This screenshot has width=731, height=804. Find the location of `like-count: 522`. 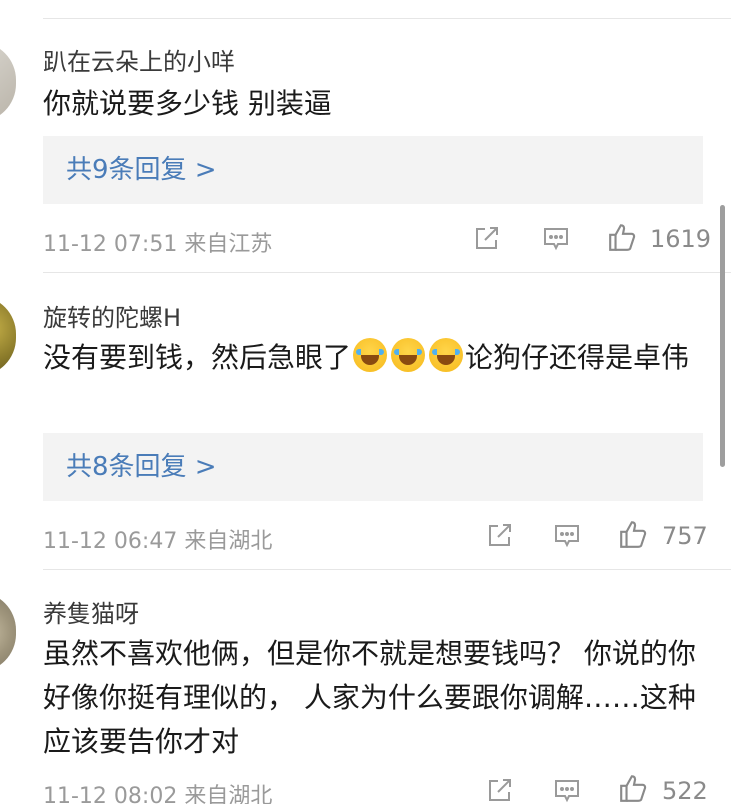

like-count: 522 is located at coordinates (685, 790).